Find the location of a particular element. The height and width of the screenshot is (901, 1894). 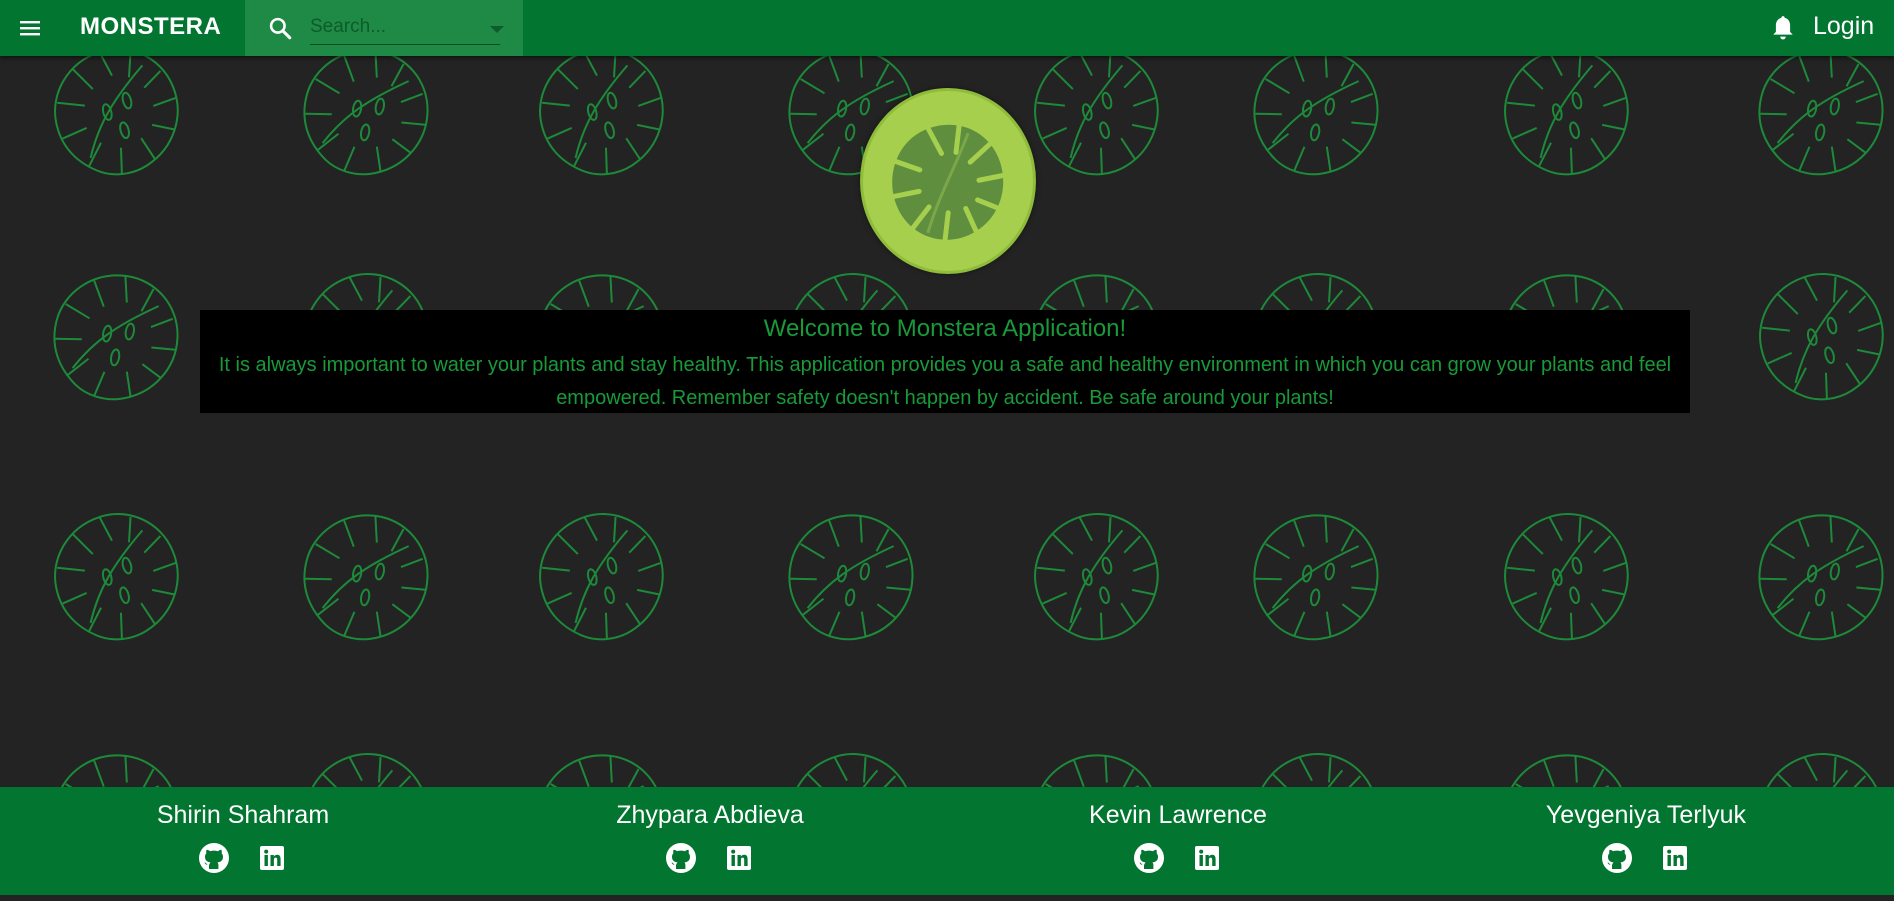

team-member-card: Kevin Lawrence is located at coordinates (1178, 837).